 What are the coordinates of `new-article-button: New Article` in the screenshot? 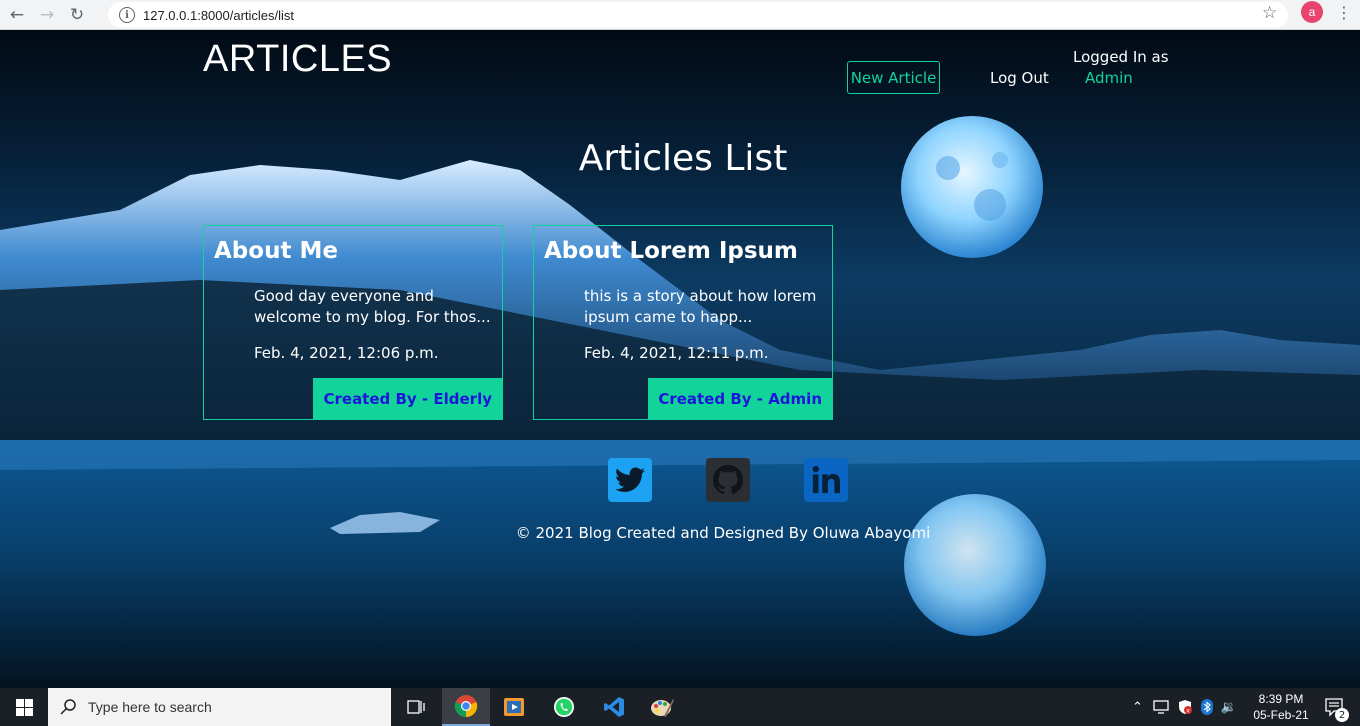 It's located at (893, 77).